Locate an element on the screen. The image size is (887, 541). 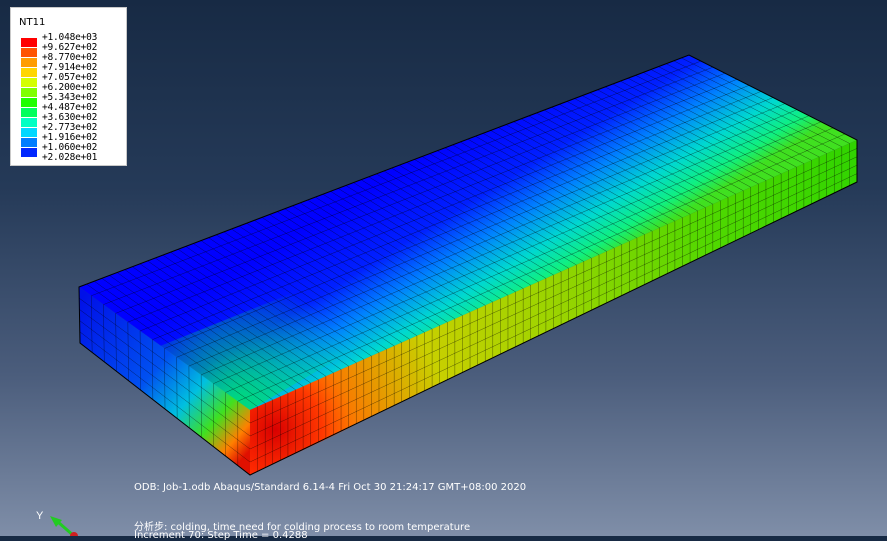
triad-y-label: Y is located at coordinates (40, 516).